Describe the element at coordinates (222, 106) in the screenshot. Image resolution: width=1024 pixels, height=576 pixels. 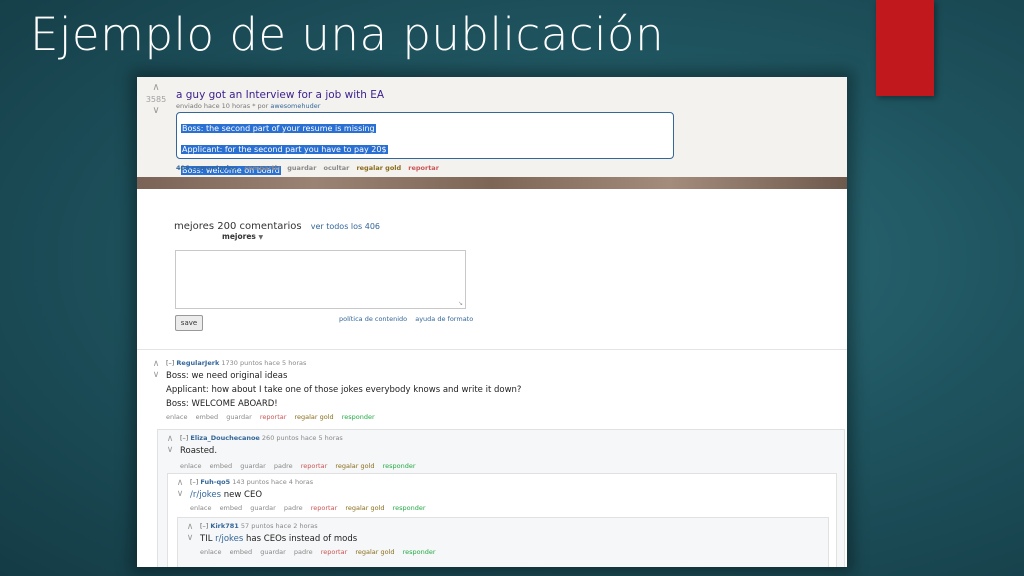
I see `post-meta-text: enviado hace 10 horas * por` at that location.